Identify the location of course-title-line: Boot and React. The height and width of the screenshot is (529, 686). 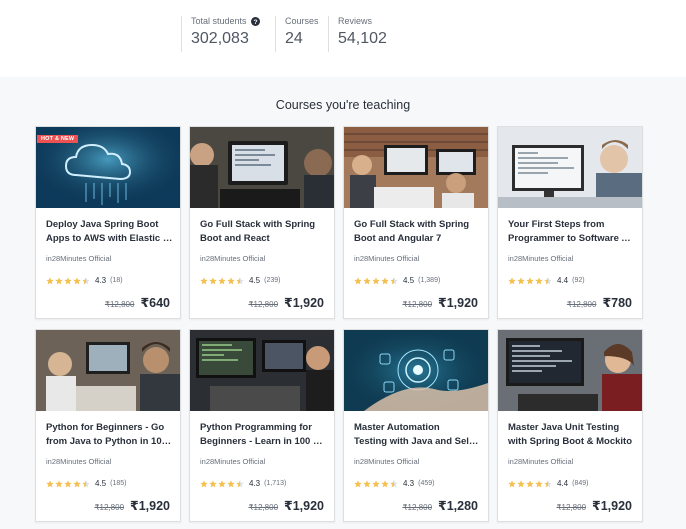
(235, 238).